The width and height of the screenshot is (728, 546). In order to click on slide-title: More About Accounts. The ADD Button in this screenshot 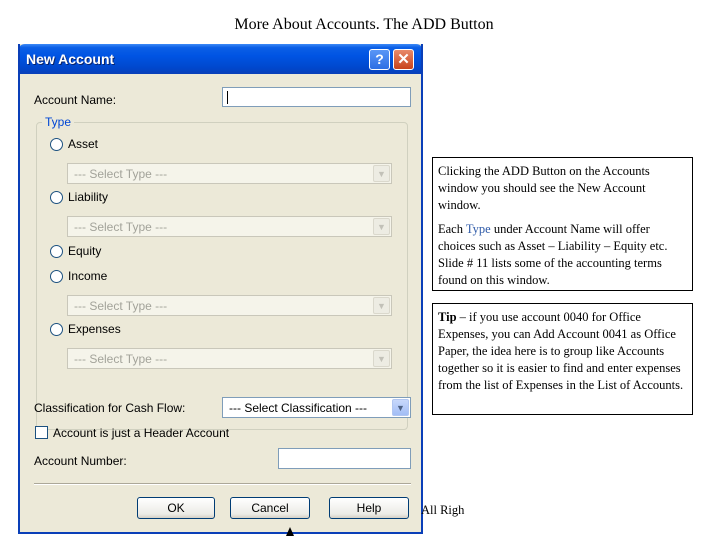, I will do `click(364, 24)`.